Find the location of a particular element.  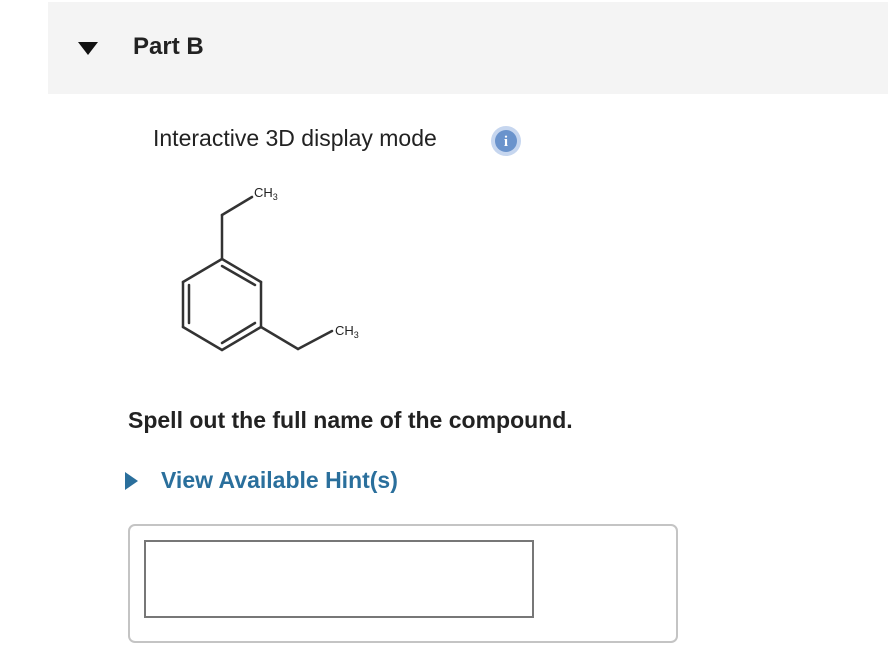

question-text: Spell out the full name of the compound. is located at coordinates (350, 420).